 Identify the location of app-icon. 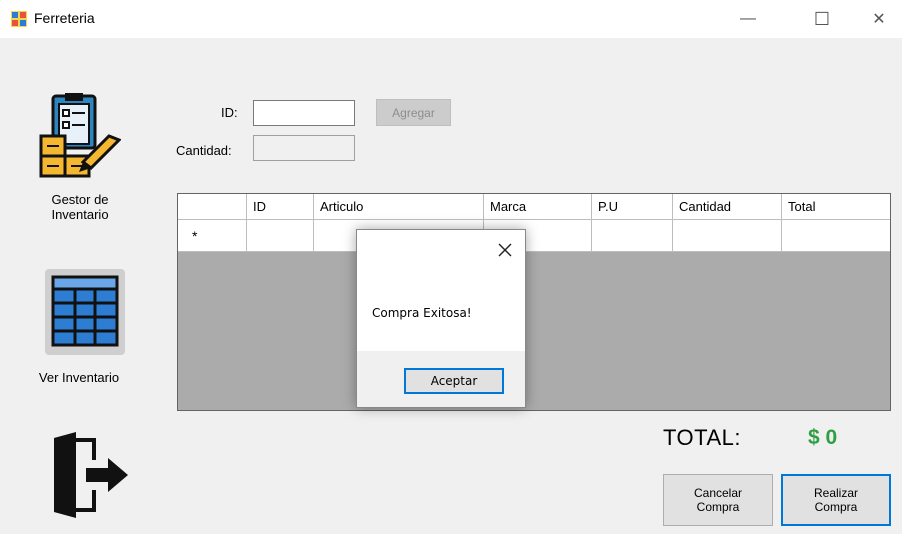
(19, 19).